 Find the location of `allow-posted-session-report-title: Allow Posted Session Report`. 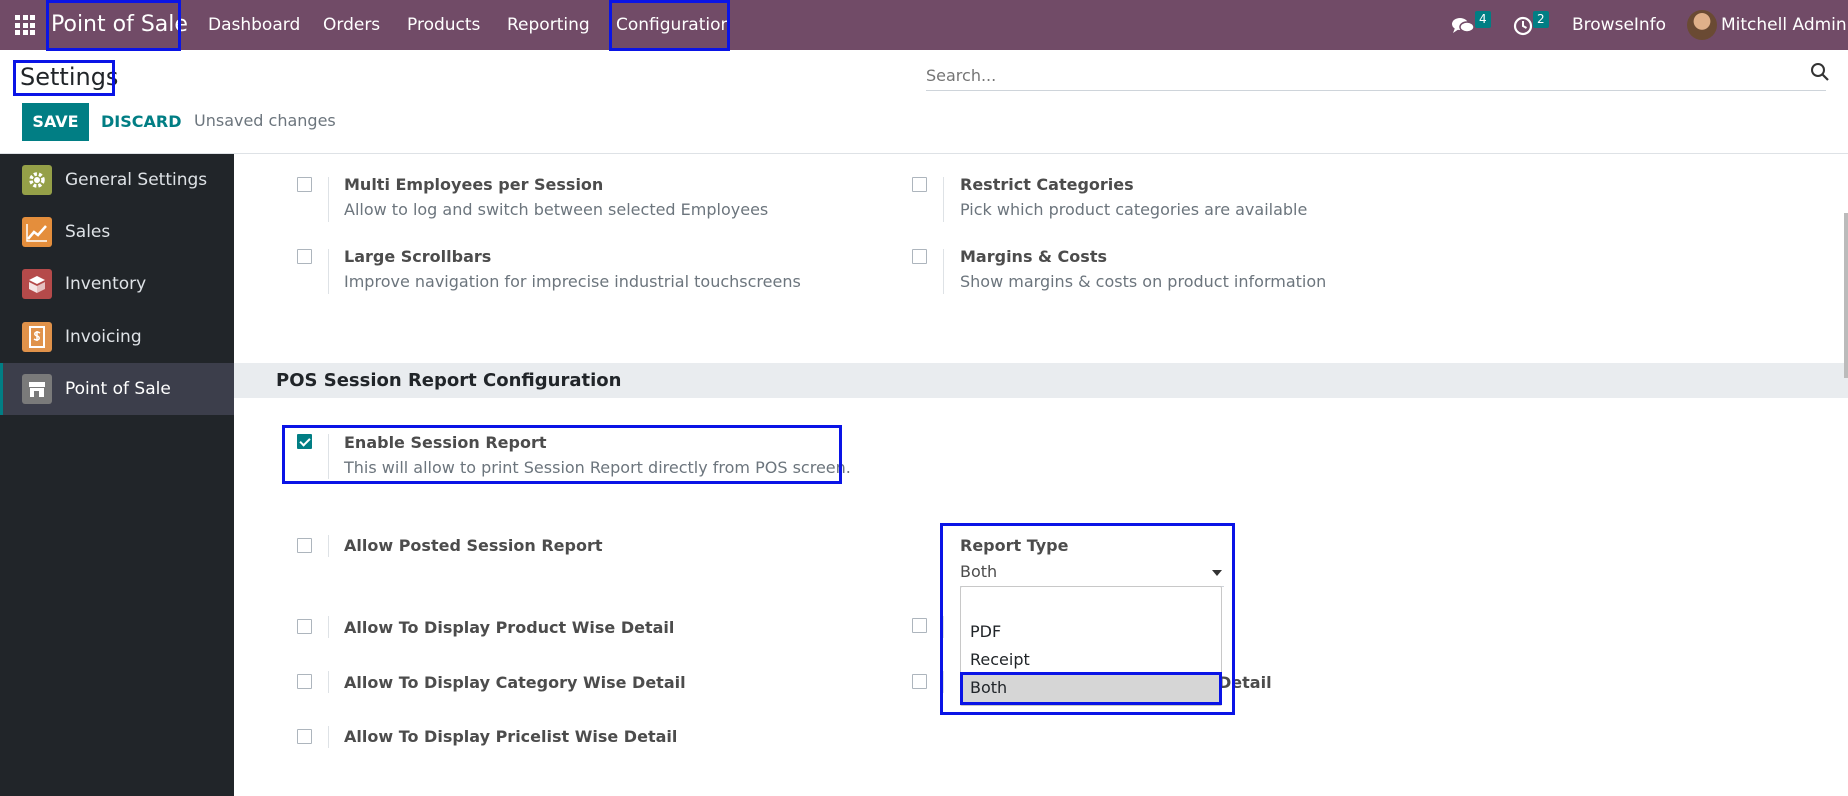

allow-posted-session-report-title: Allow Posted Session Report is located at coordinates (473, 545).